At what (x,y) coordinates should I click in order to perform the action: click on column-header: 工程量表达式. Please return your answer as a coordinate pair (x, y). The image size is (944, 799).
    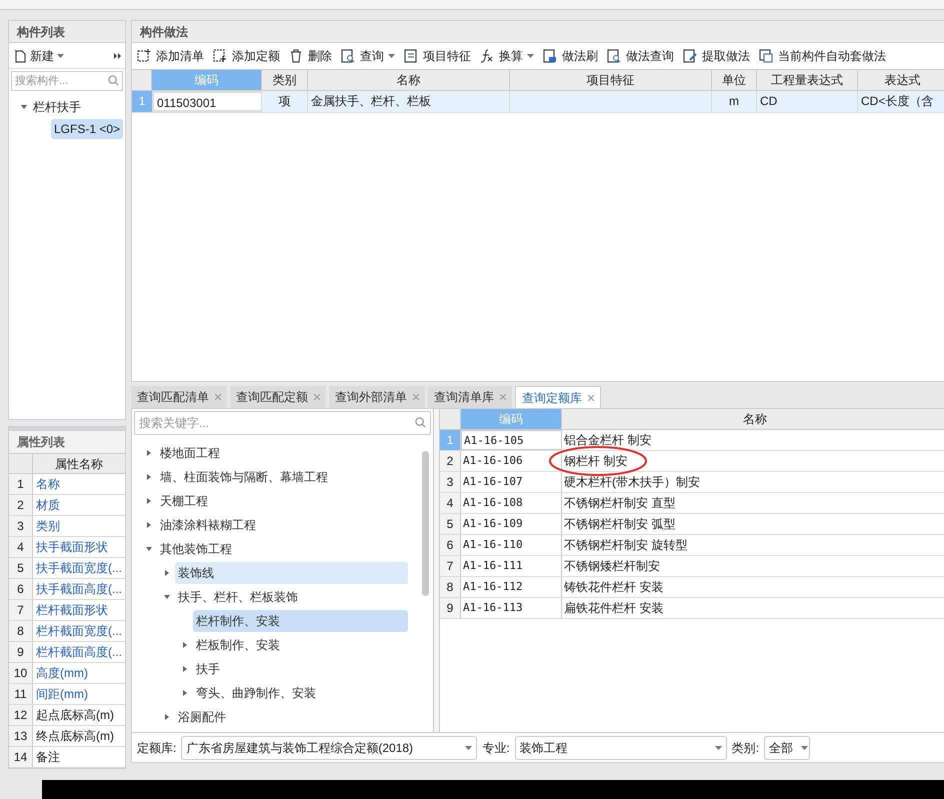
    Looking at the image, I should click on (807, 80).